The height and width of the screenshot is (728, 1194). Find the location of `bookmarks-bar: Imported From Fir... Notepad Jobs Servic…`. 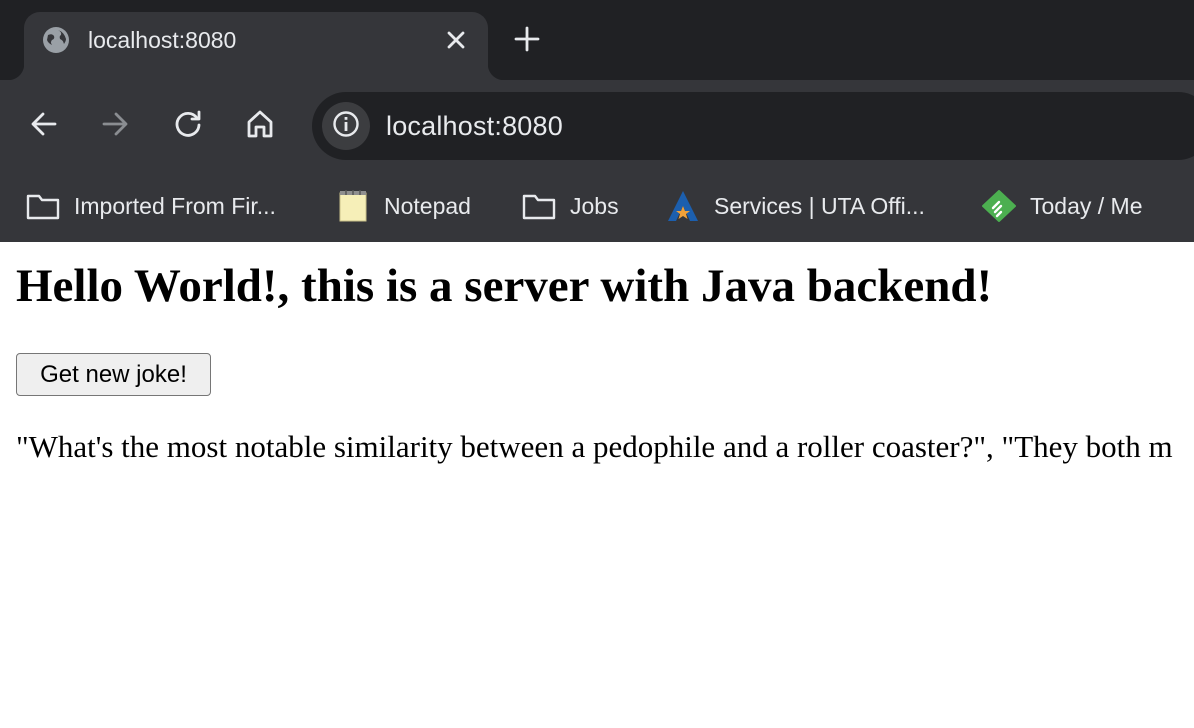

bookmarks-bar: Imported From Fir... Notepad Jobs Servic… is located at coordinates (597, 206).